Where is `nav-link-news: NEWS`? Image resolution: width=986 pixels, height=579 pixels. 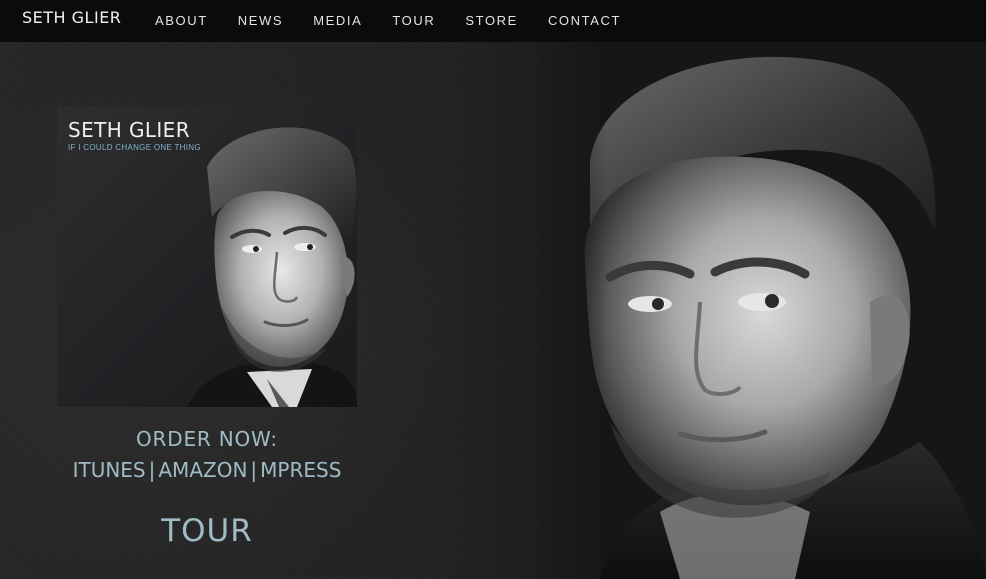 nav-link-news: NEWS is located at coordinates (260, 20).